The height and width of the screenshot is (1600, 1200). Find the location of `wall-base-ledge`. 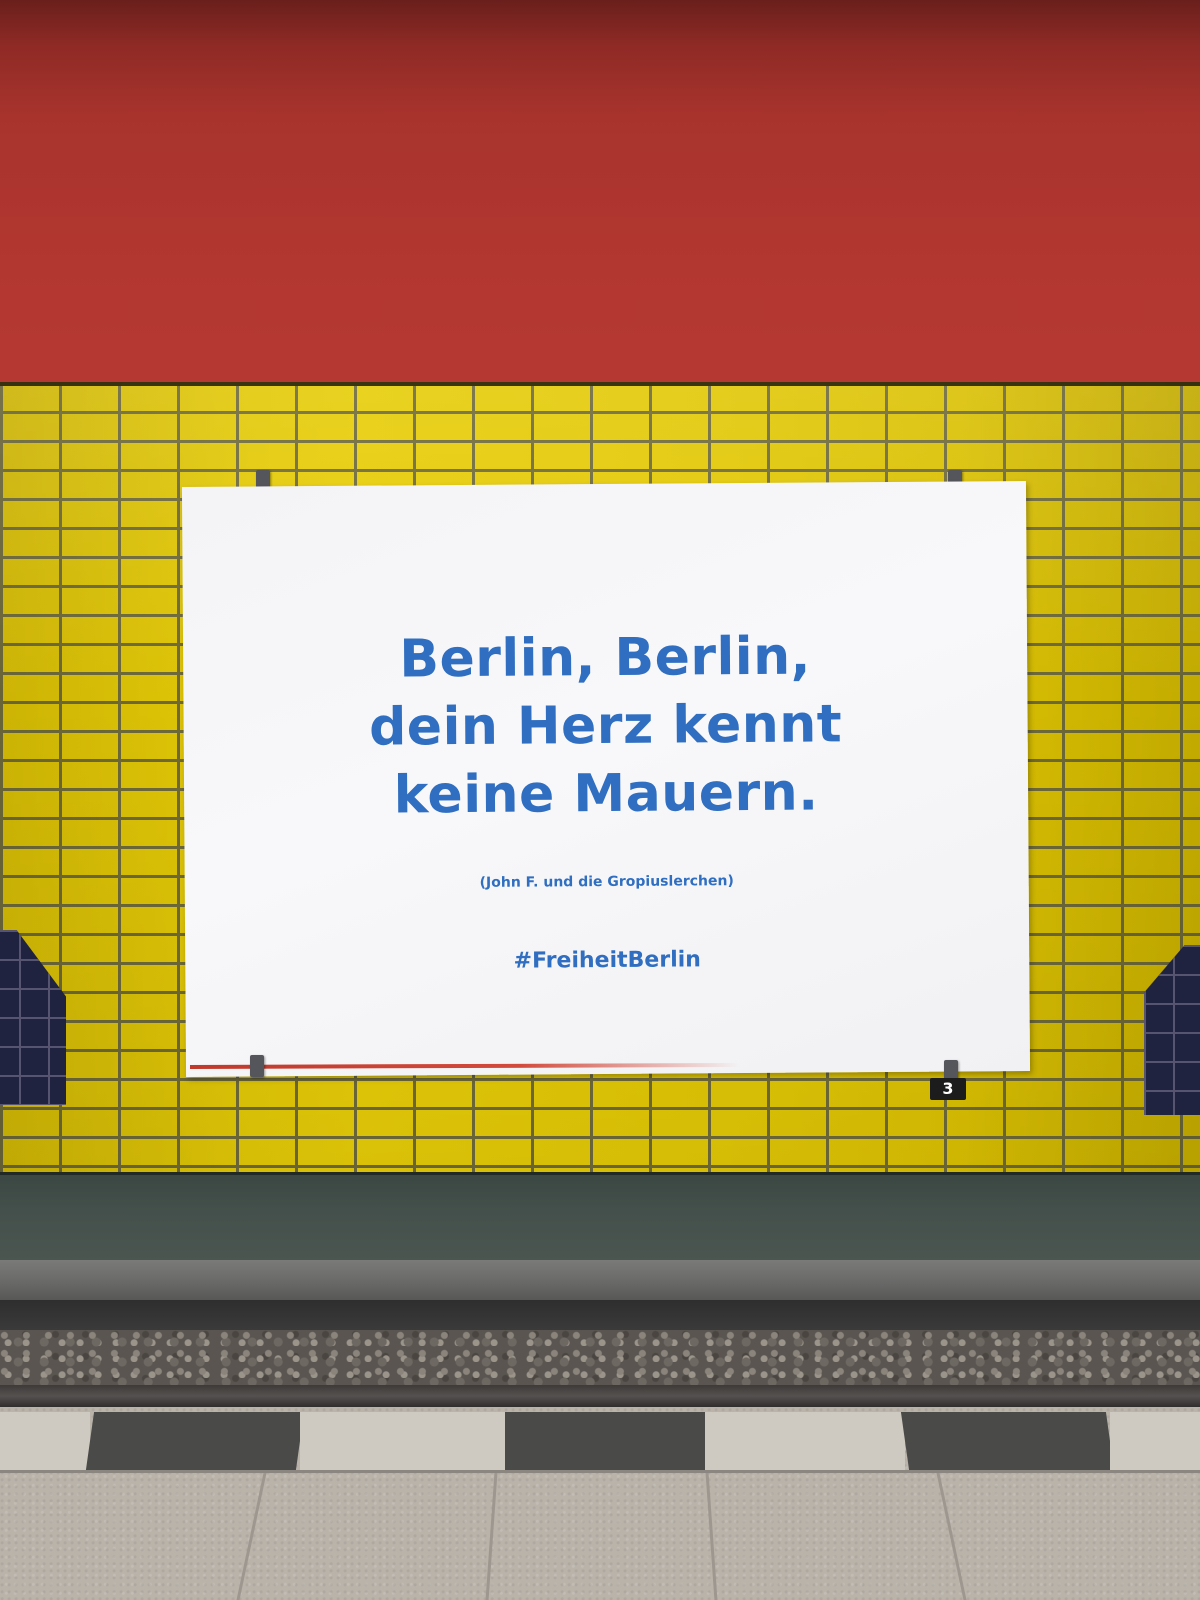

wall-base-ledge is located at coordinates (600, 1217).